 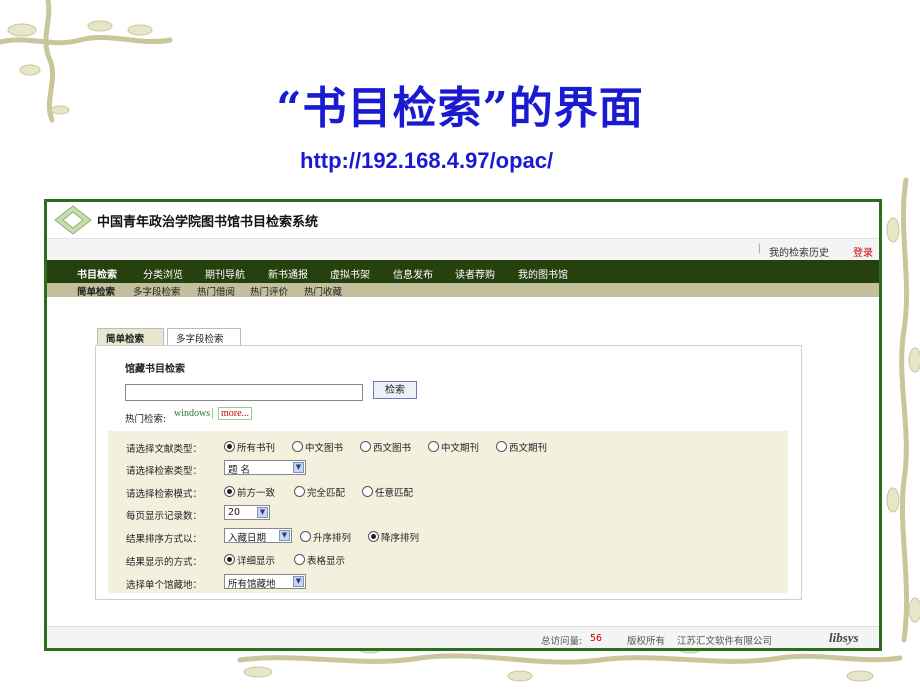 What do you see at coordinates (725, 641) in the screenshot?
I see `company-name: 江苏汇文软件有限公司` at bounding box center [725, 641].